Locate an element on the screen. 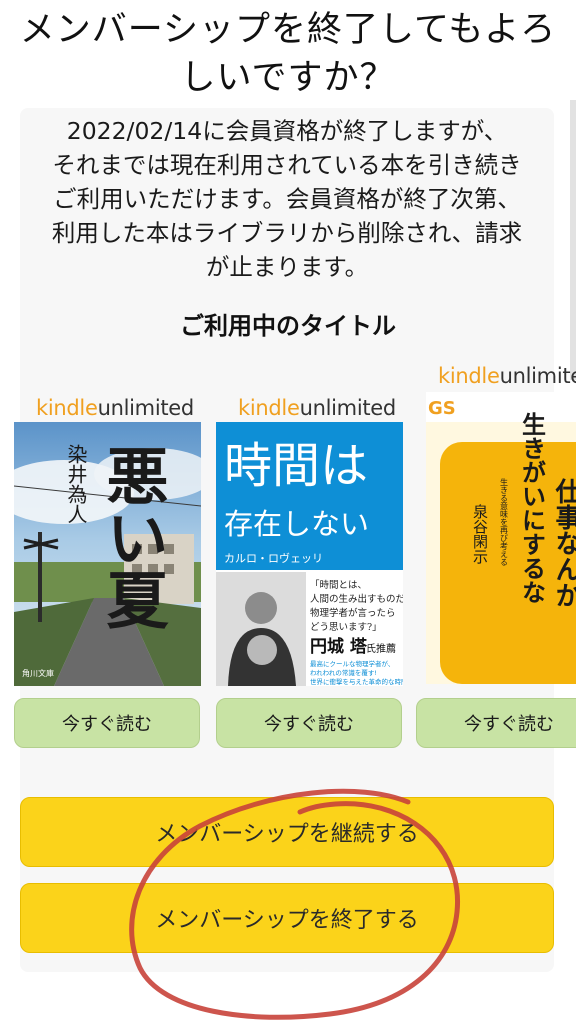 This screenshot has height=1024, width=576. message-line: 2022/02/14に会員資格が終了しますが、 is located at coordinates (287, 131).